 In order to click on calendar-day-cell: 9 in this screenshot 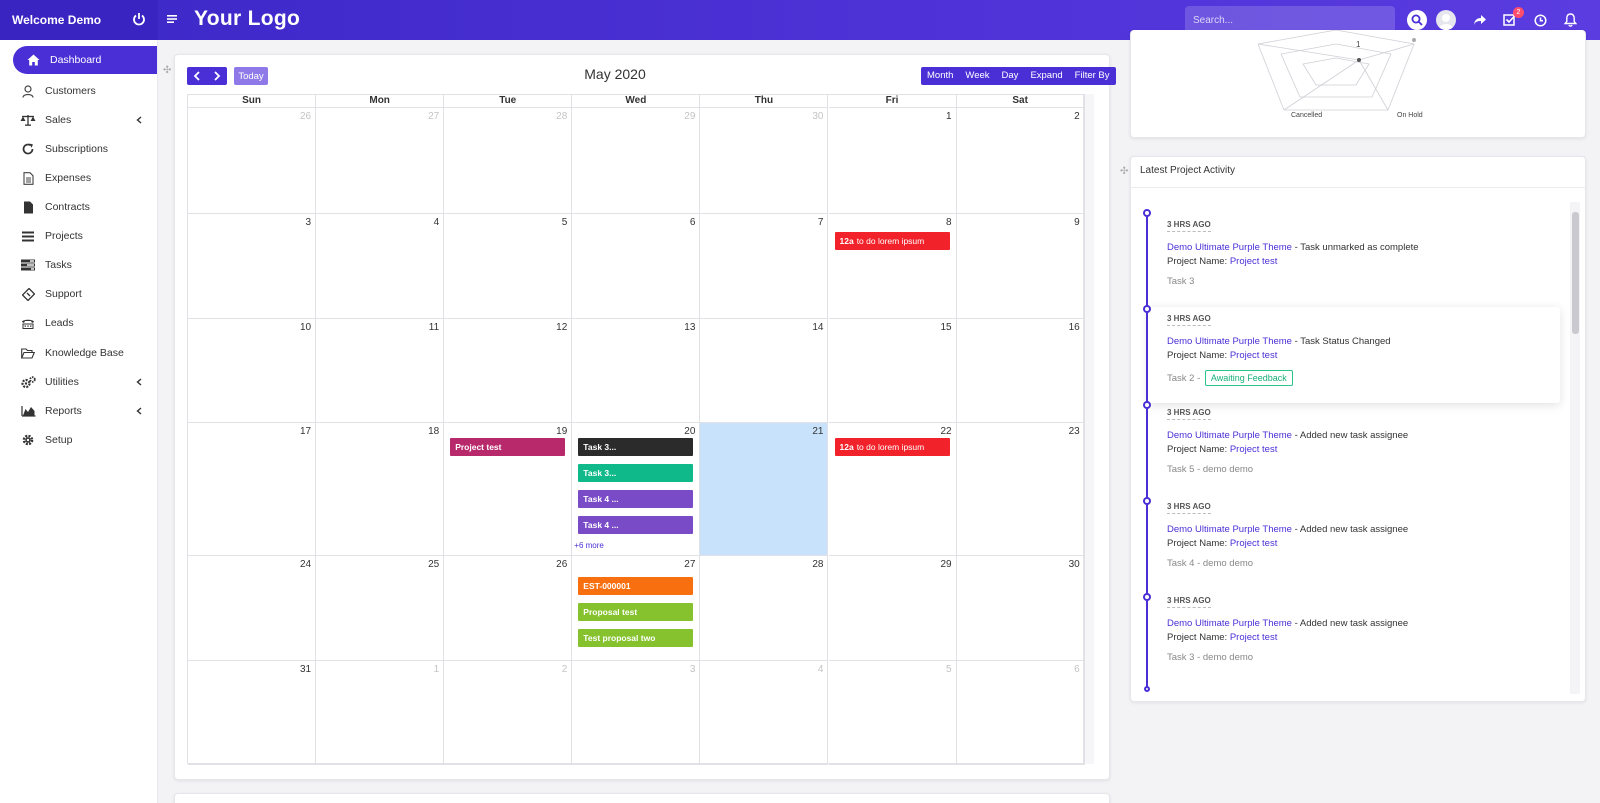, I will do `click(1020, 266)`.